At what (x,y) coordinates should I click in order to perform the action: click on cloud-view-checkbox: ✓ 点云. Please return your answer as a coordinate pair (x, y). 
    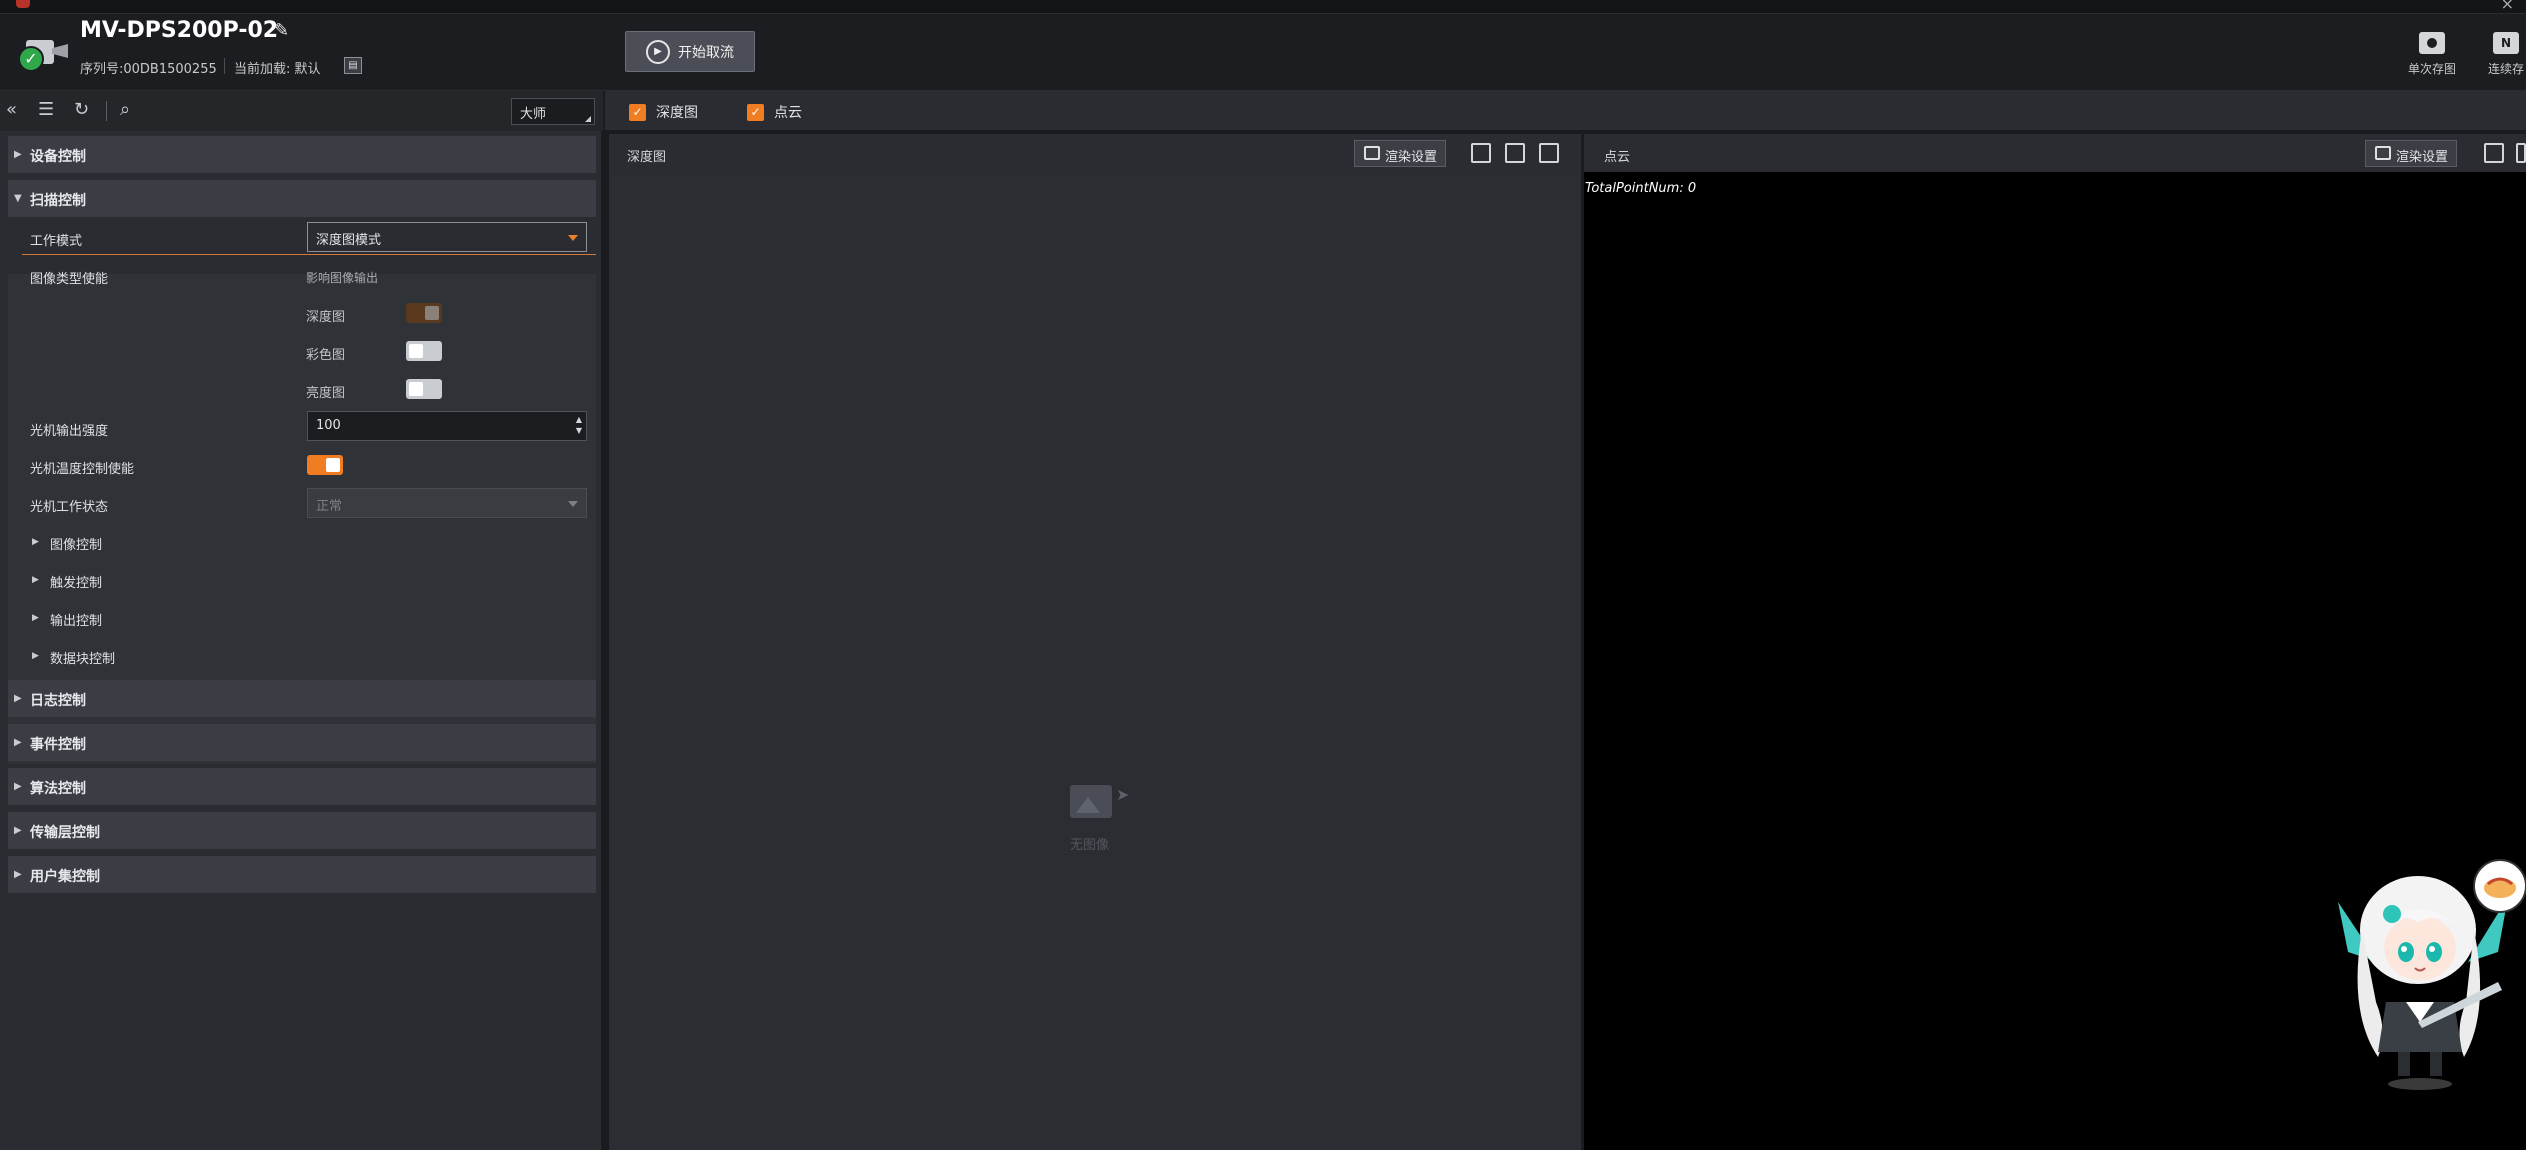
    Looking at the image, I should click on (774, 112).